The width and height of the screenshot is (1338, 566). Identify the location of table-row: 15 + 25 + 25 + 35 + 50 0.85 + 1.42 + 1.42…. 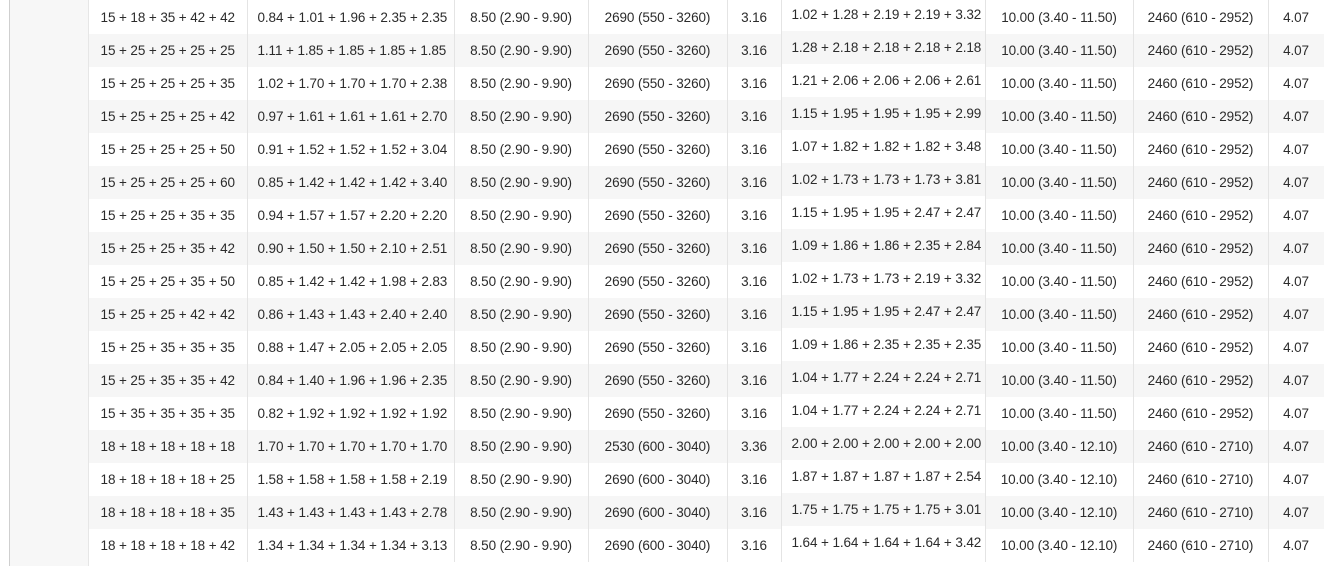
(707, 280).